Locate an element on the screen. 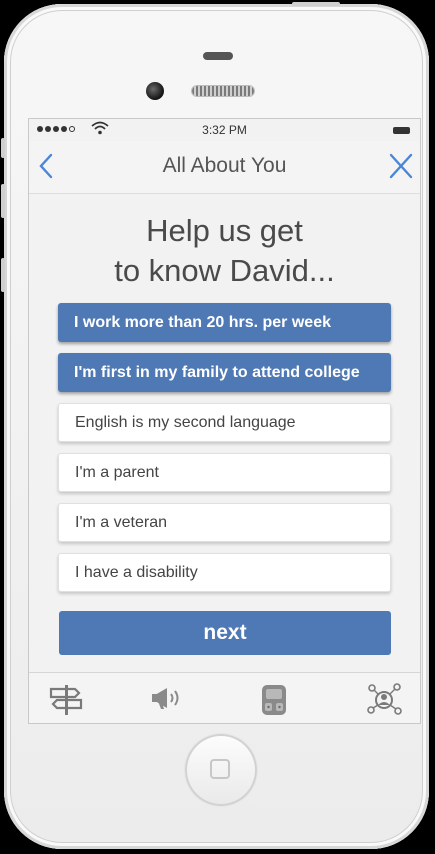 The height and width of the screenshot is (854, 435). status-time: 3:32 PM is located at coordinates (224, 130).